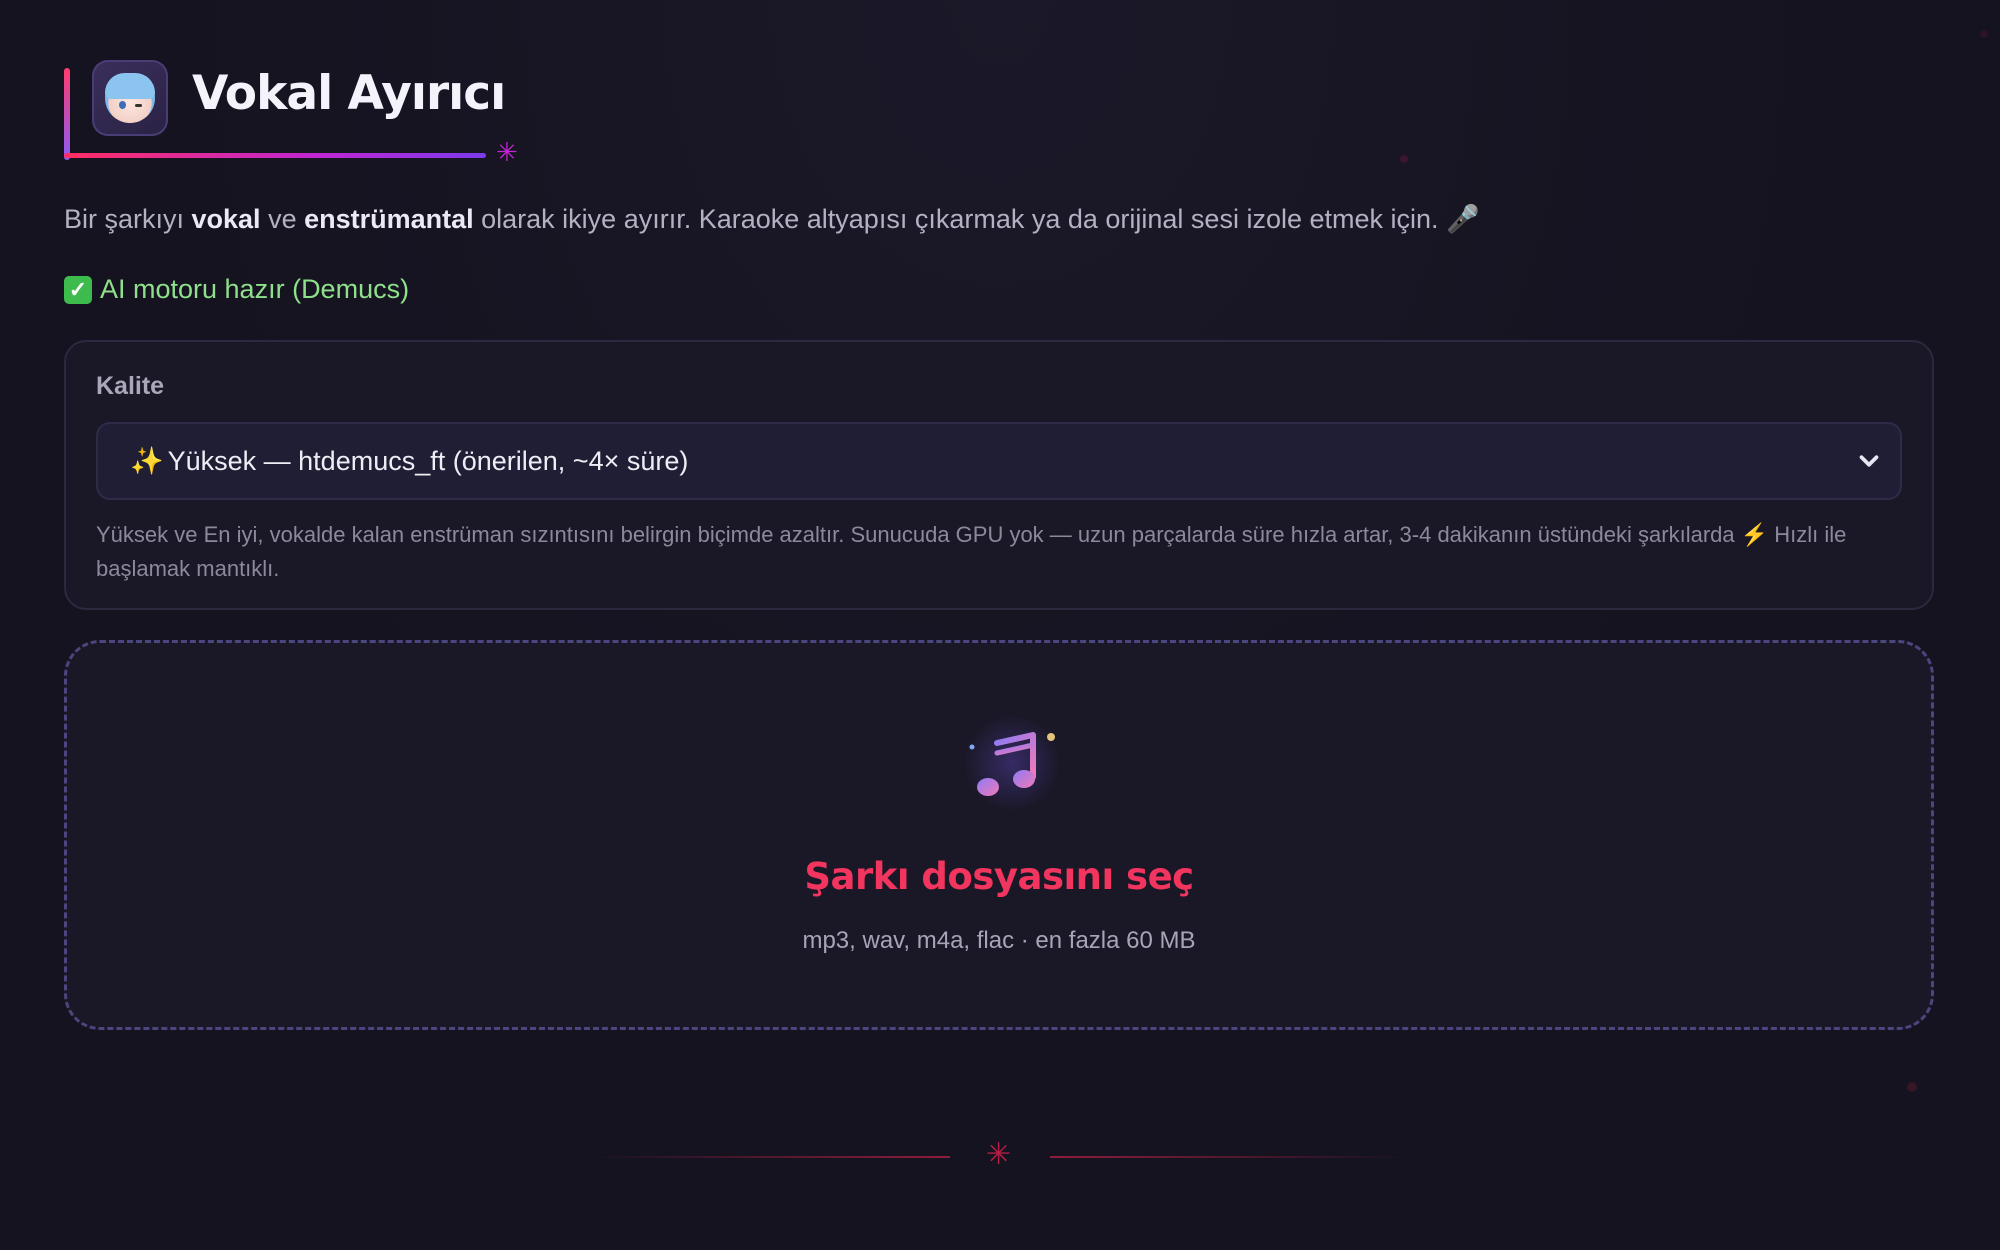 The image size is (2000, 1250). What do you see at coordinates (226, 219) in the screenshot?
I see `description-bold-vocal: vokal` at bounding box center [226, 219].